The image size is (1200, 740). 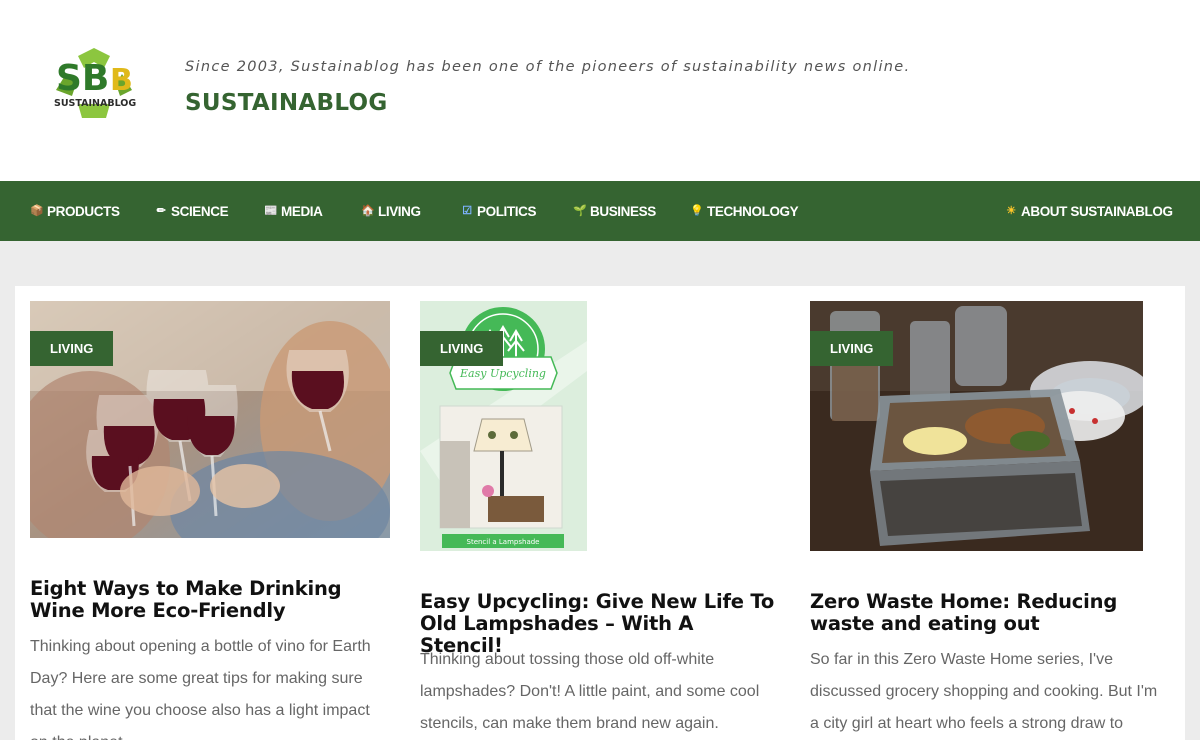 I want to click on house-icon: 🏠, so click(x=368, y=210).